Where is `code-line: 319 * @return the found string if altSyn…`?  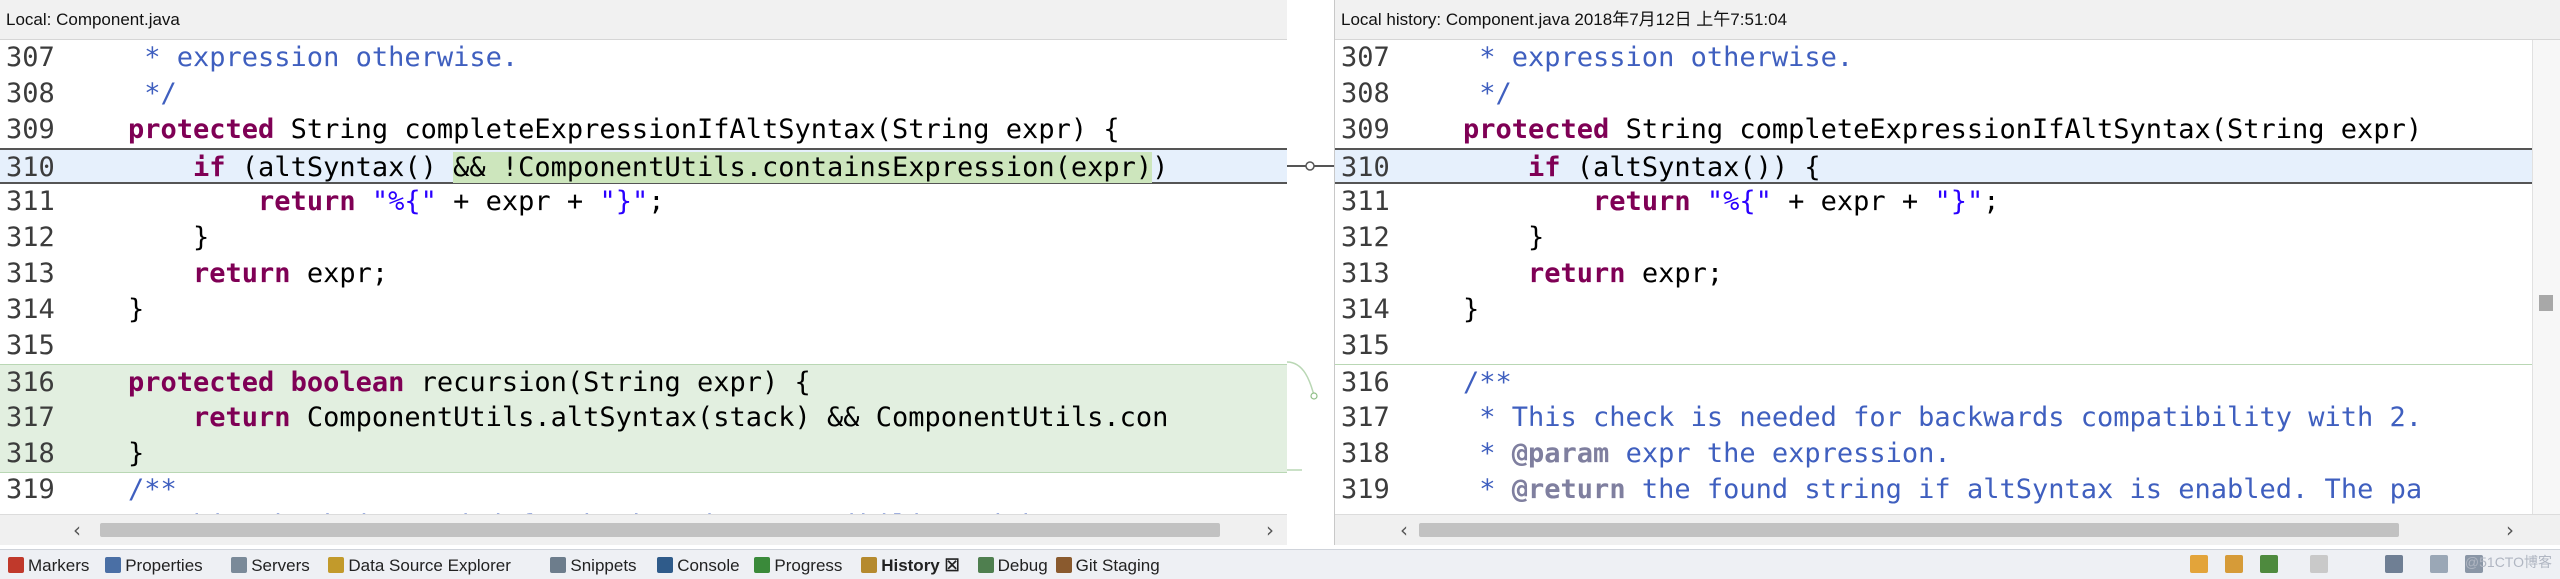 code-line: 319 * @return the found string if altSyn… is located at coordinates (1934, 490).